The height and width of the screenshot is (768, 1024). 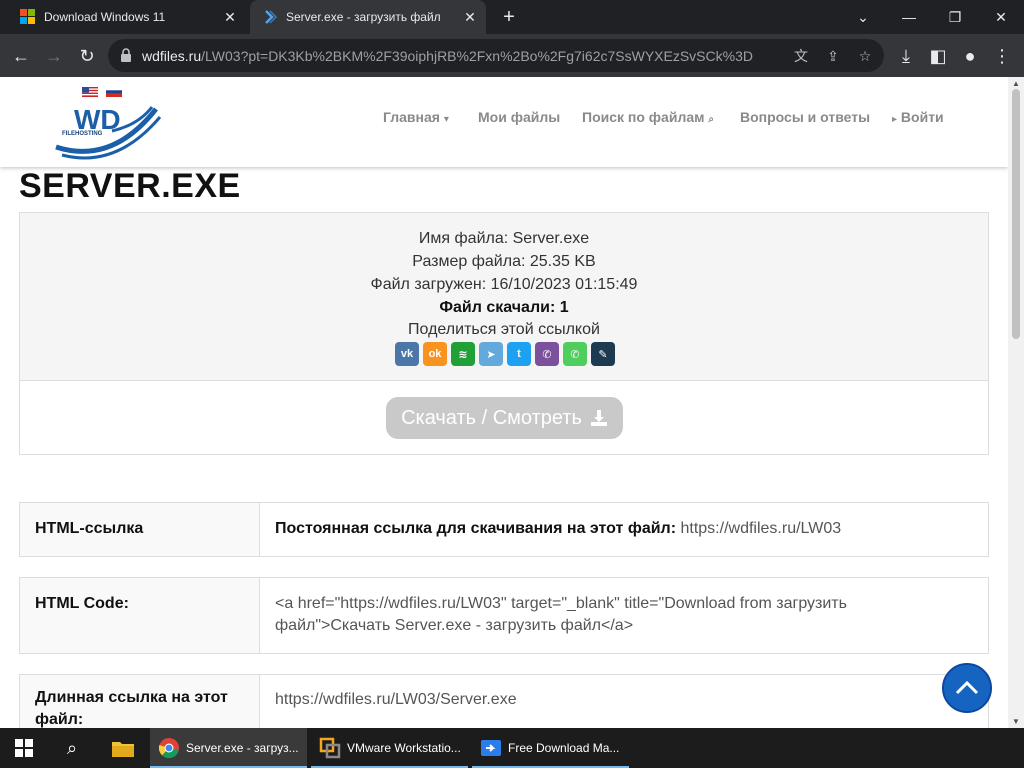 What do you see at coordinates (909, 17) in the screenshot?
I see `minimize-icon: —` at bounding box center [909, 17].